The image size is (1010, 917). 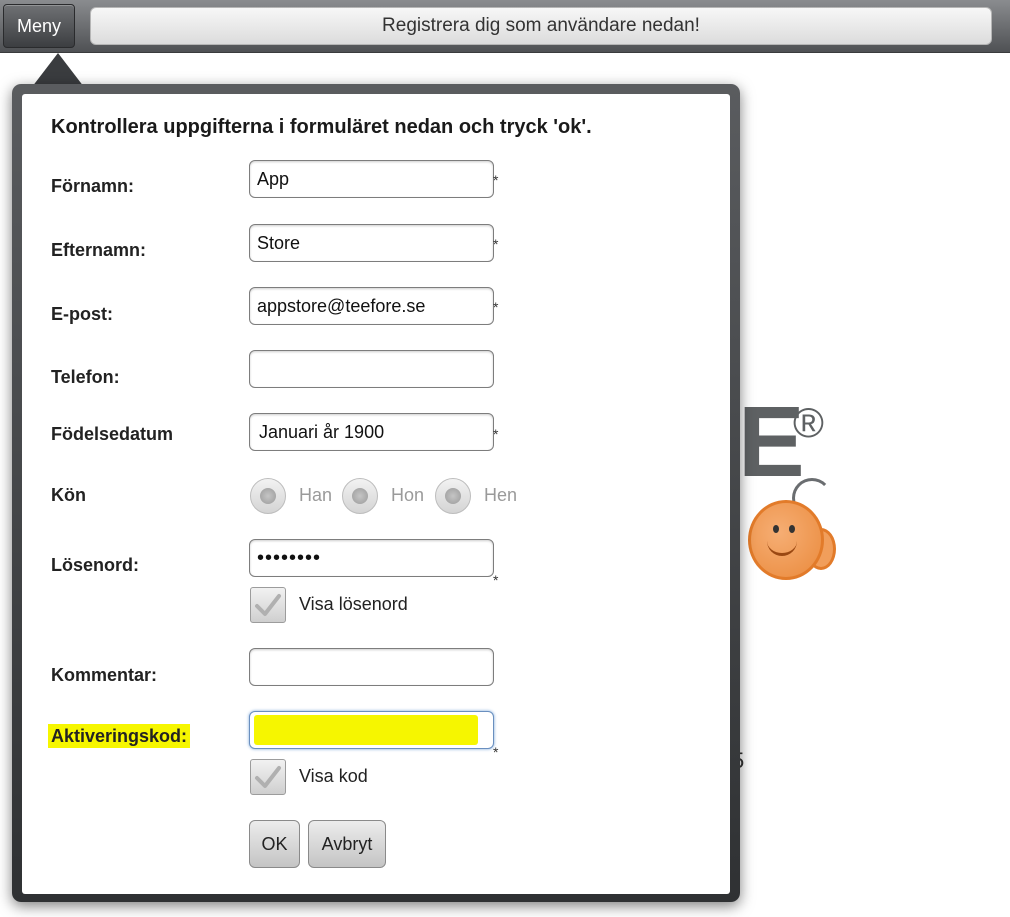 What do you see at coordinates (268, 496) in the screenshot?
I see `gender-radio-han` at bounding box center [268, 496].